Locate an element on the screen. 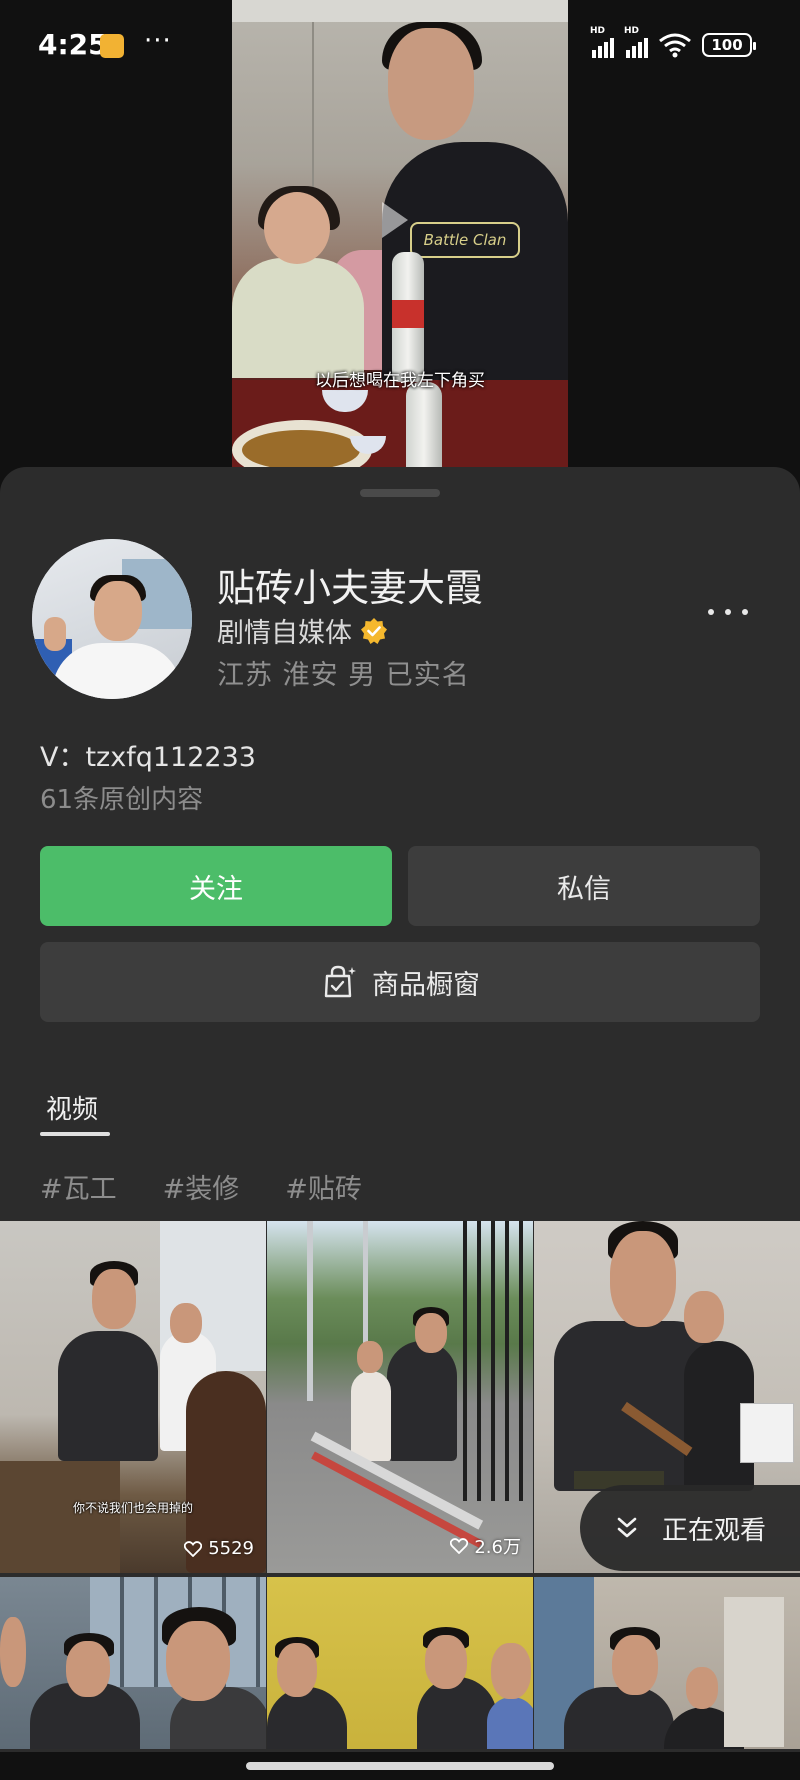  home-indicator is located at coordinates (400, 1766).